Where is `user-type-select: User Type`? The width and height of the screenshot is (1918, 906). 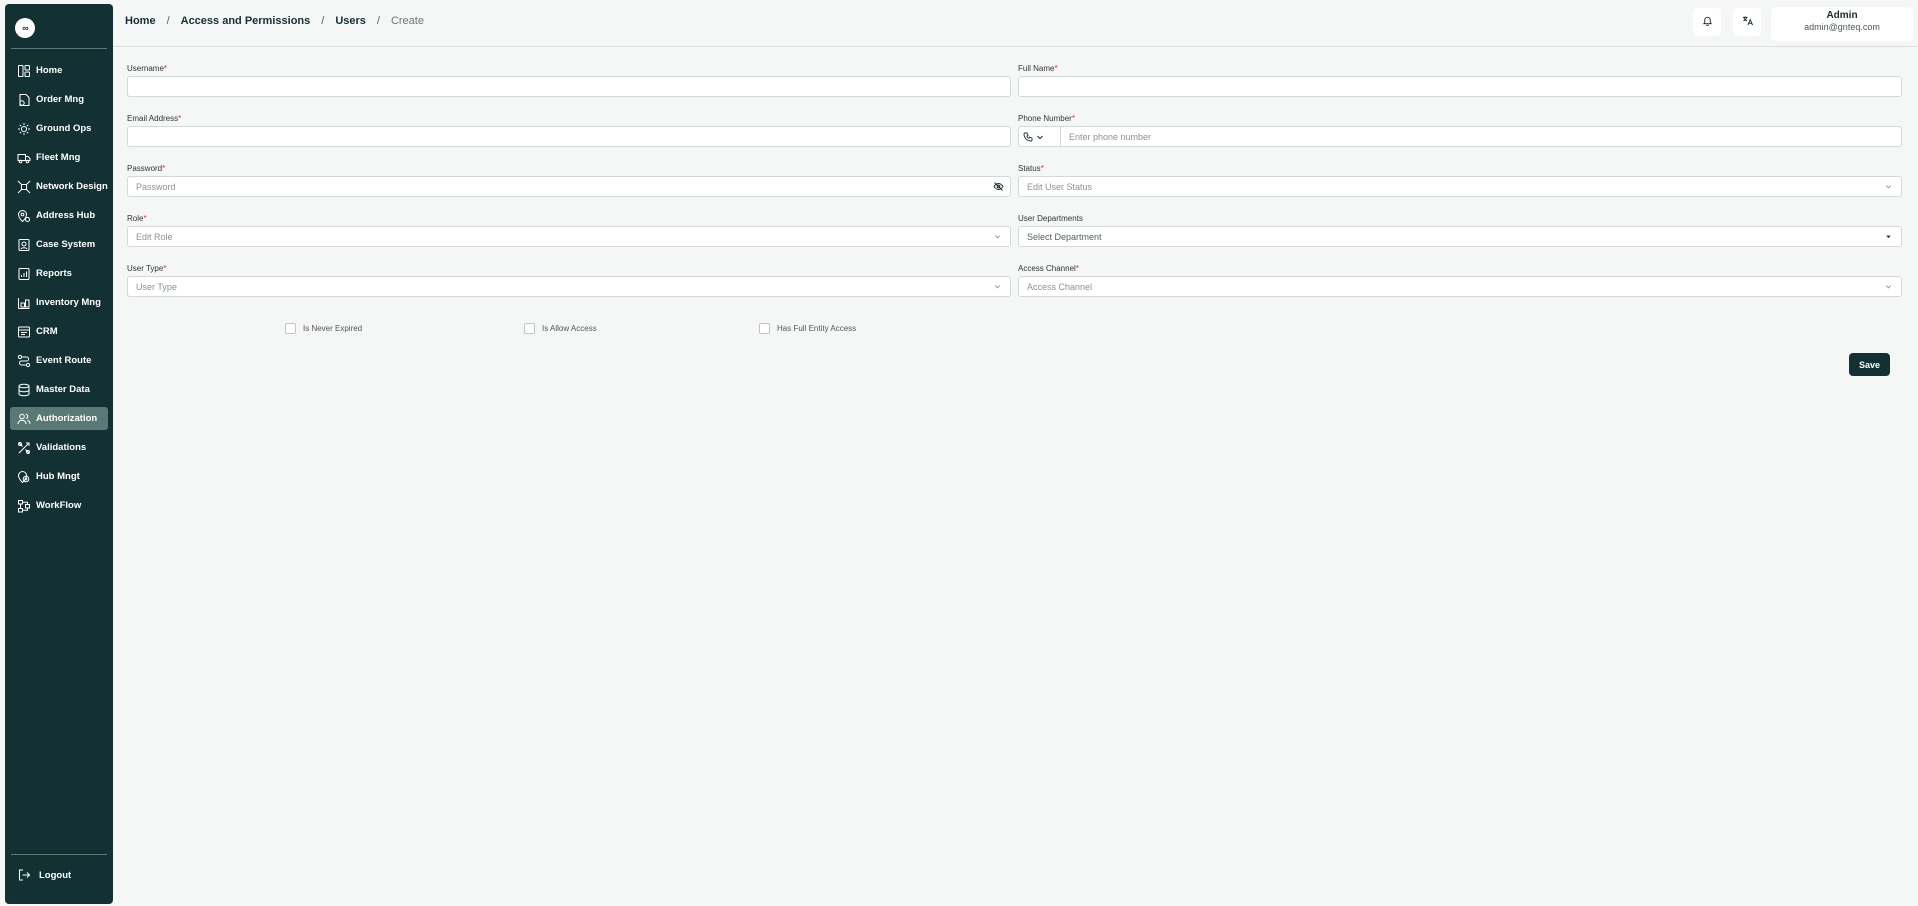 user-type-select: User Type is located at coordinates (569, 286).